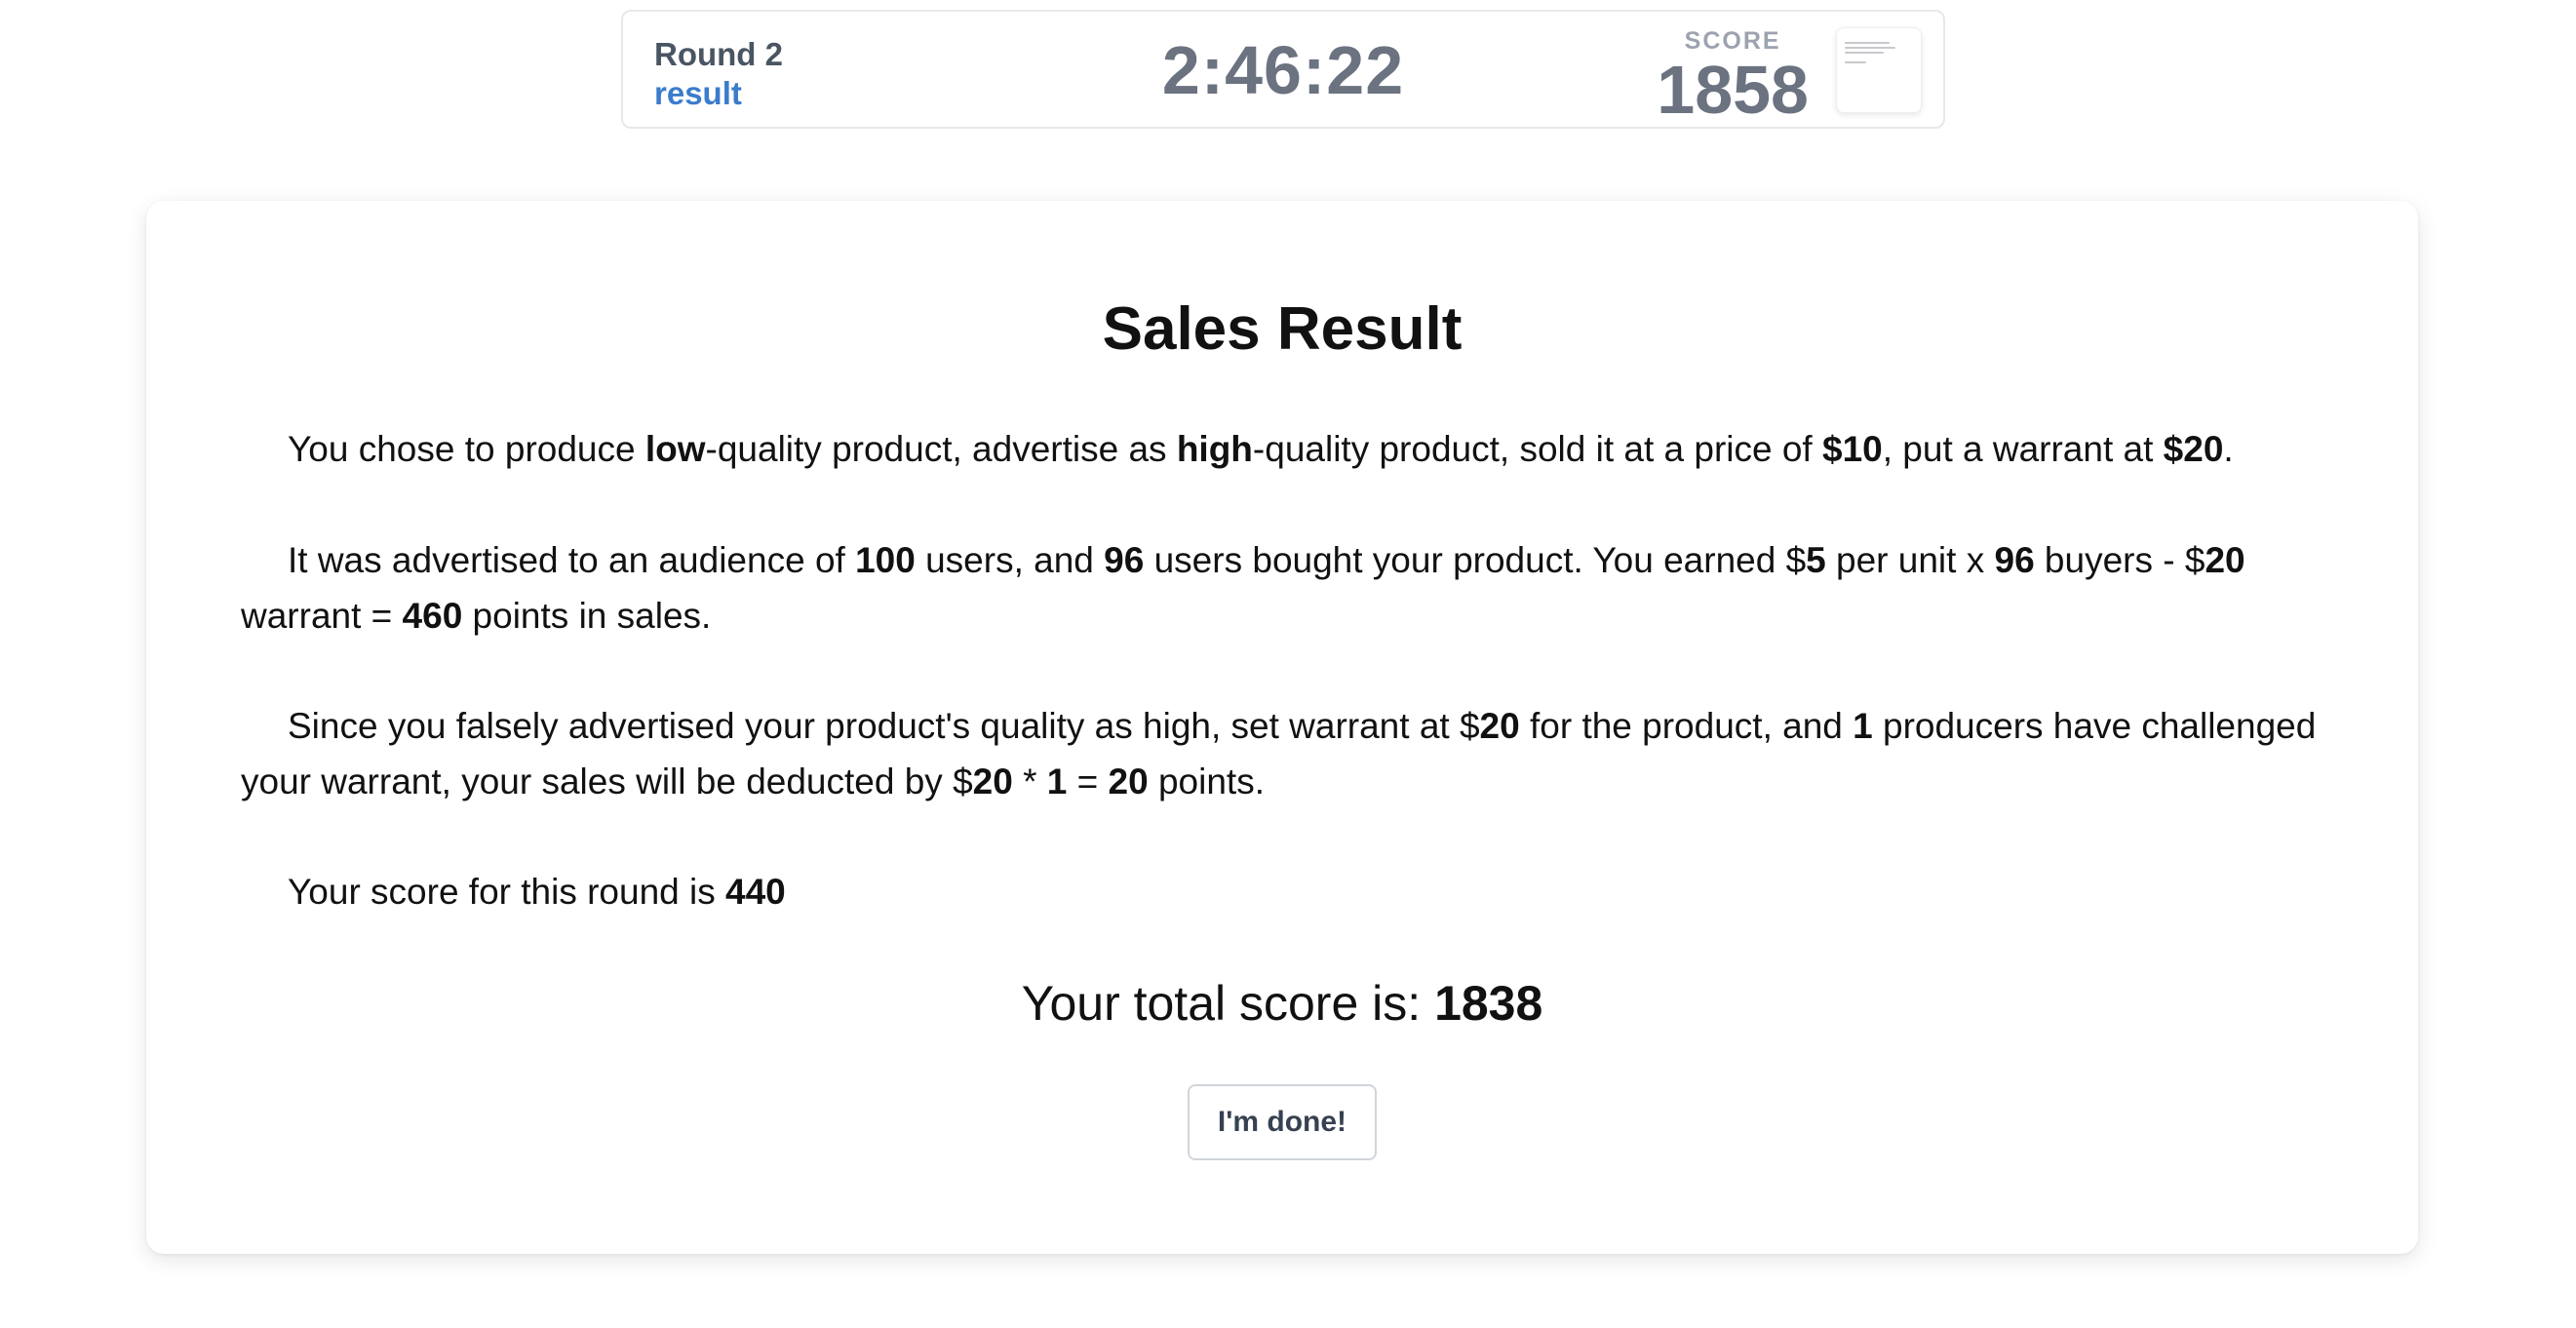 The width and height of the screenshot is (2576, 1328). What do you see at coordinates (1128, 782) in the screenshot?
I see `deduct-total: 20` at bounding box center [1128, 782].